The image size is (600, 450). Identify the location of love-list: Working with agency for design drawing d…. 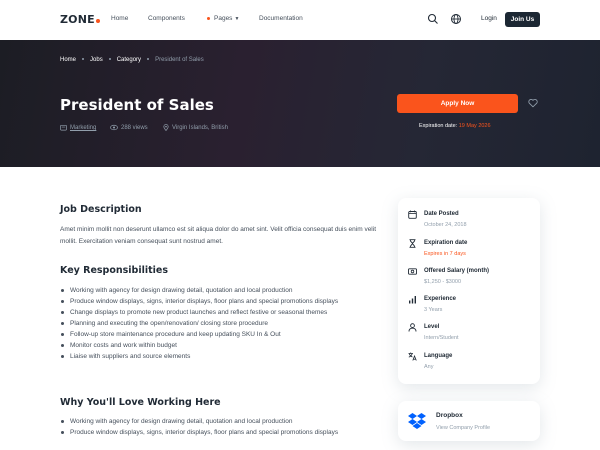
(220, 427).